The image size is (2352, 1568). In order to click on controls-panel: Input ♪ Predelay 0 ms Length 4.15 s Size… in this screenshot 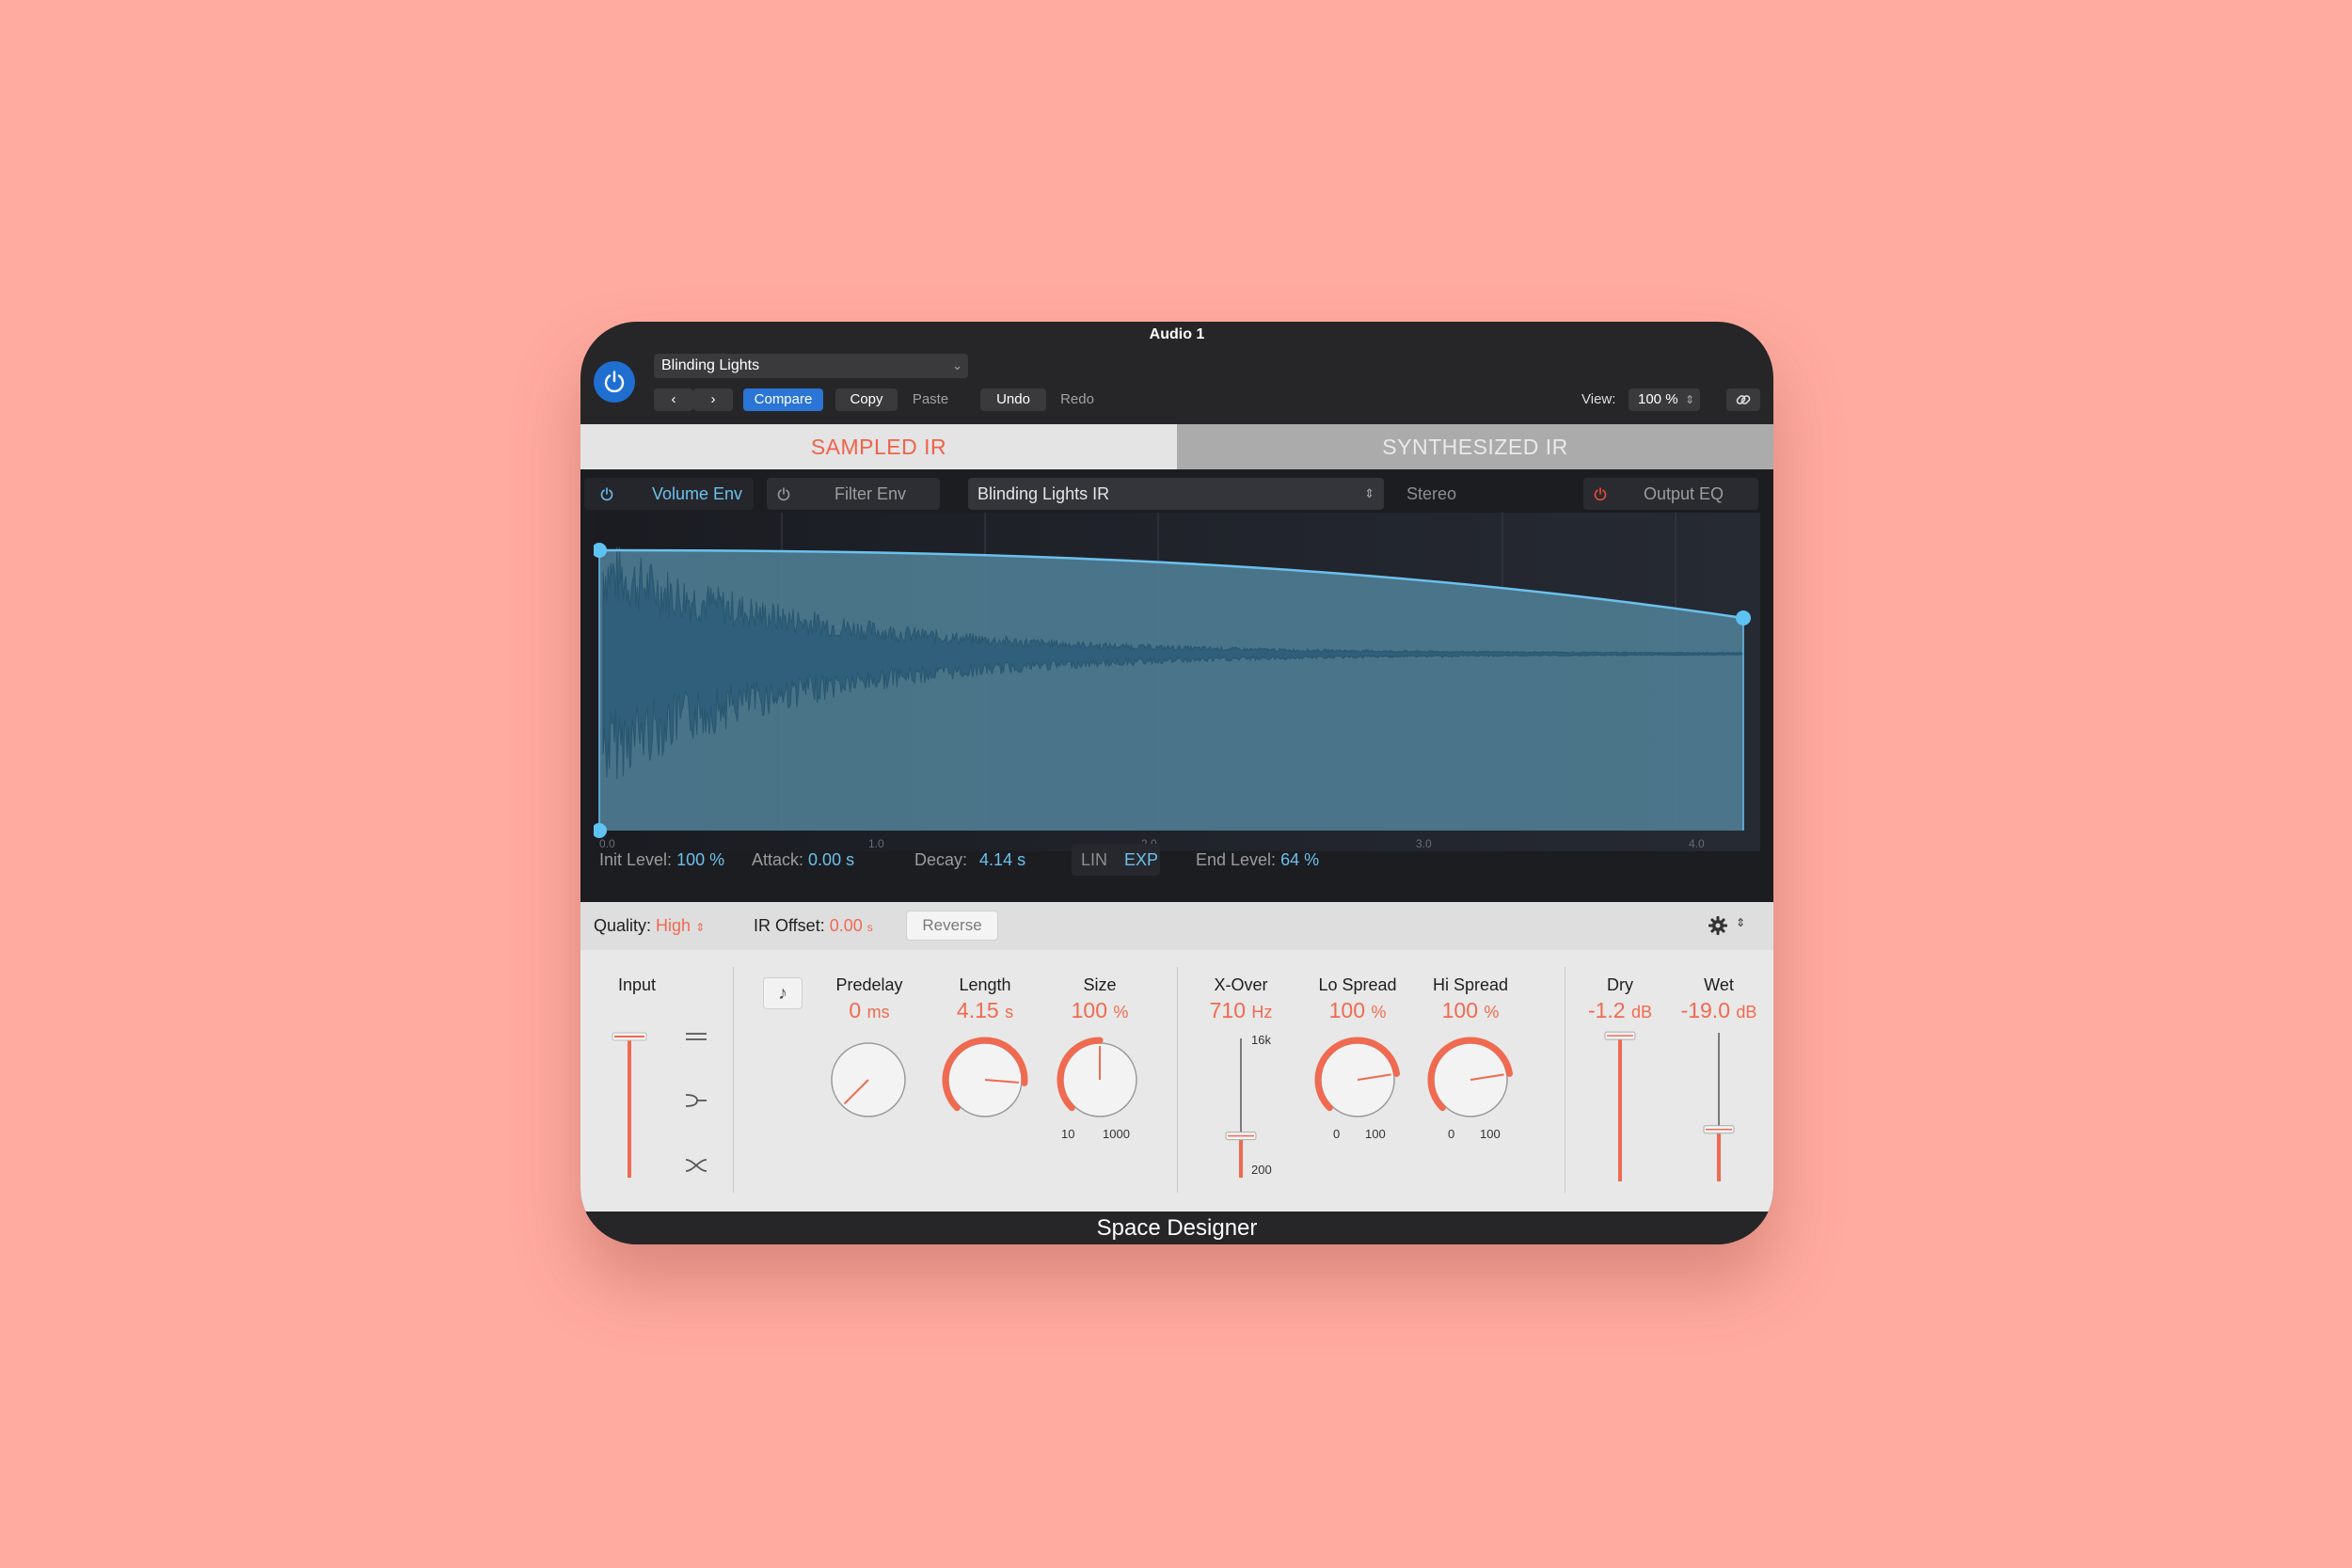, I will do `click(1176, 1081)`.